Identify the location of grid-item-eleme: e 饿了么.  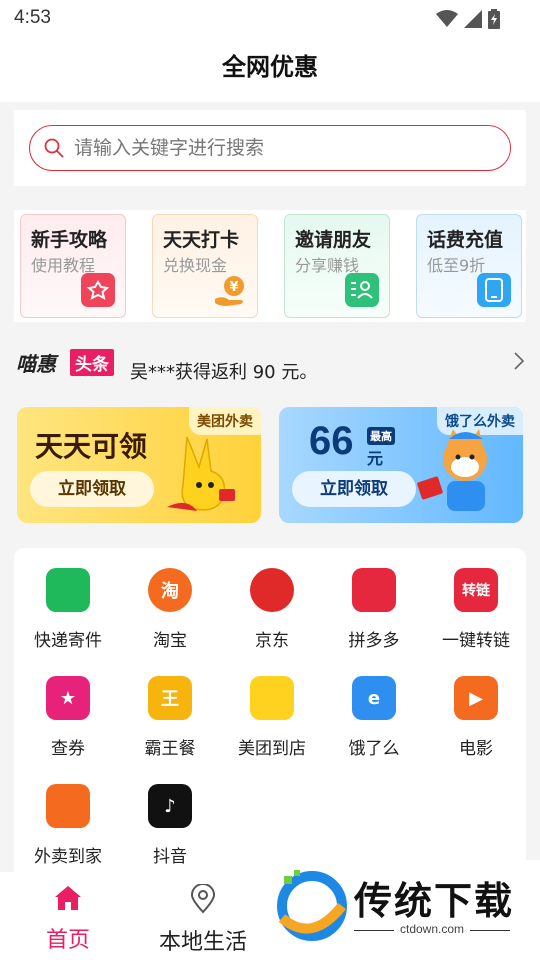
(374, 717).